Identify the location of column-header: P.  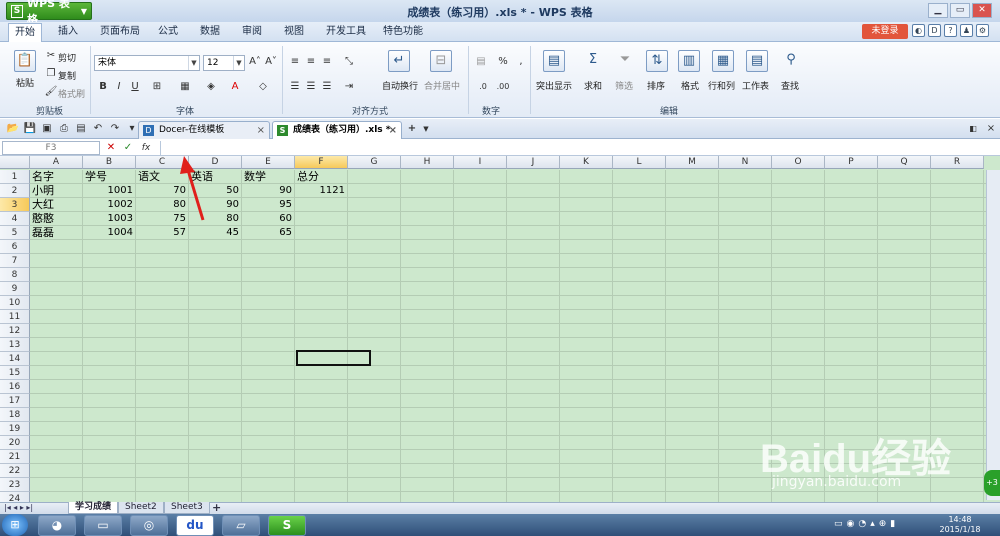
(851, 162).